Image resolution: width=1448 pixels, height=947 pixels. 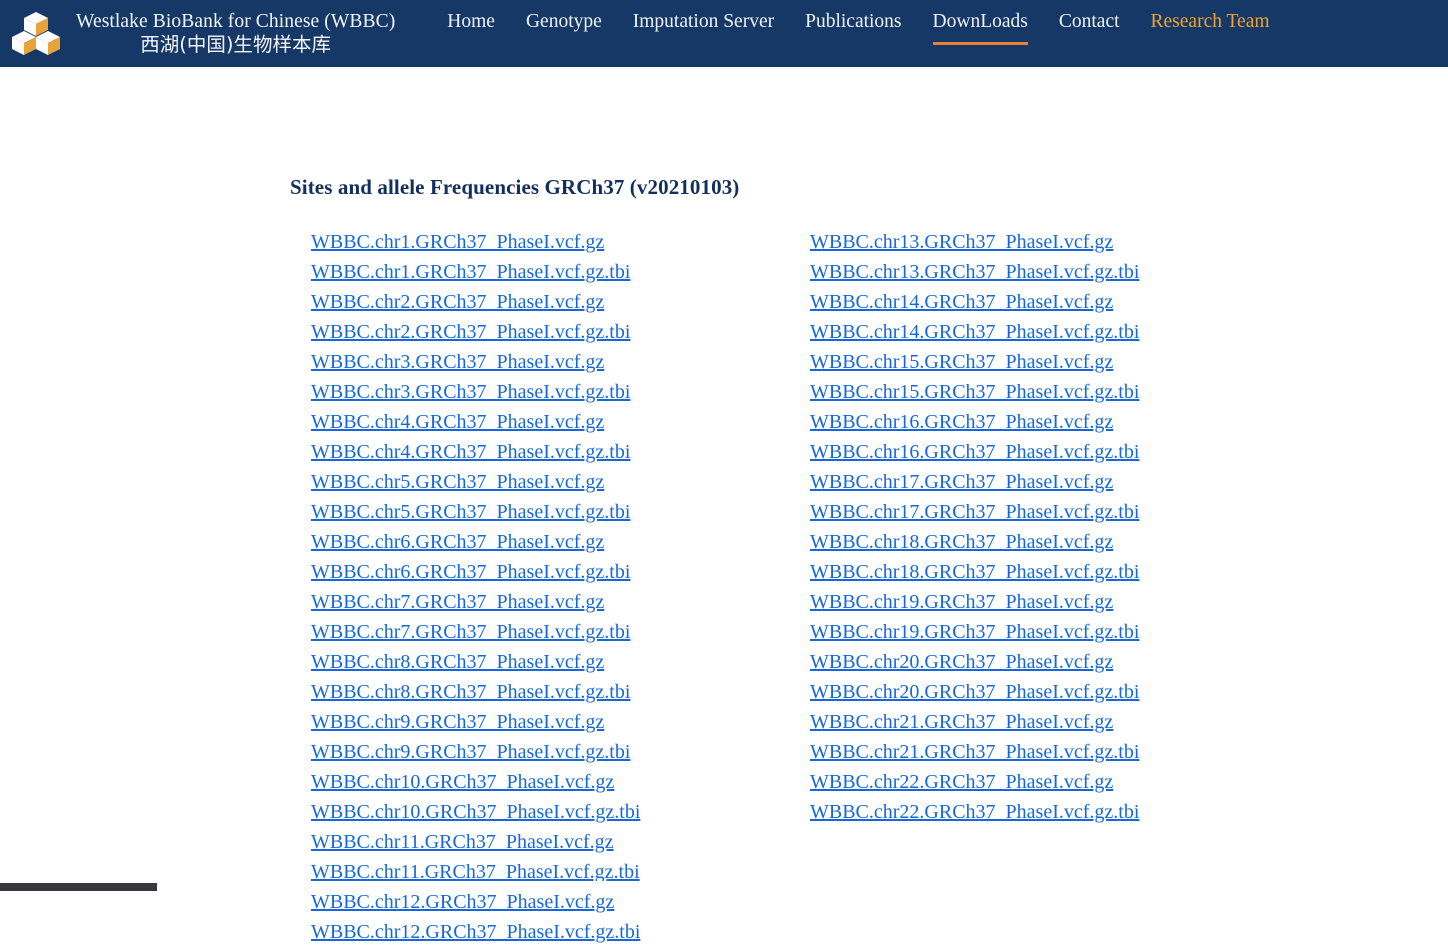 I want to click on download-link: WBBC.chr16.GRCh37_PhaseI.vcf.gz.tbi, so click(x=974, y=452).